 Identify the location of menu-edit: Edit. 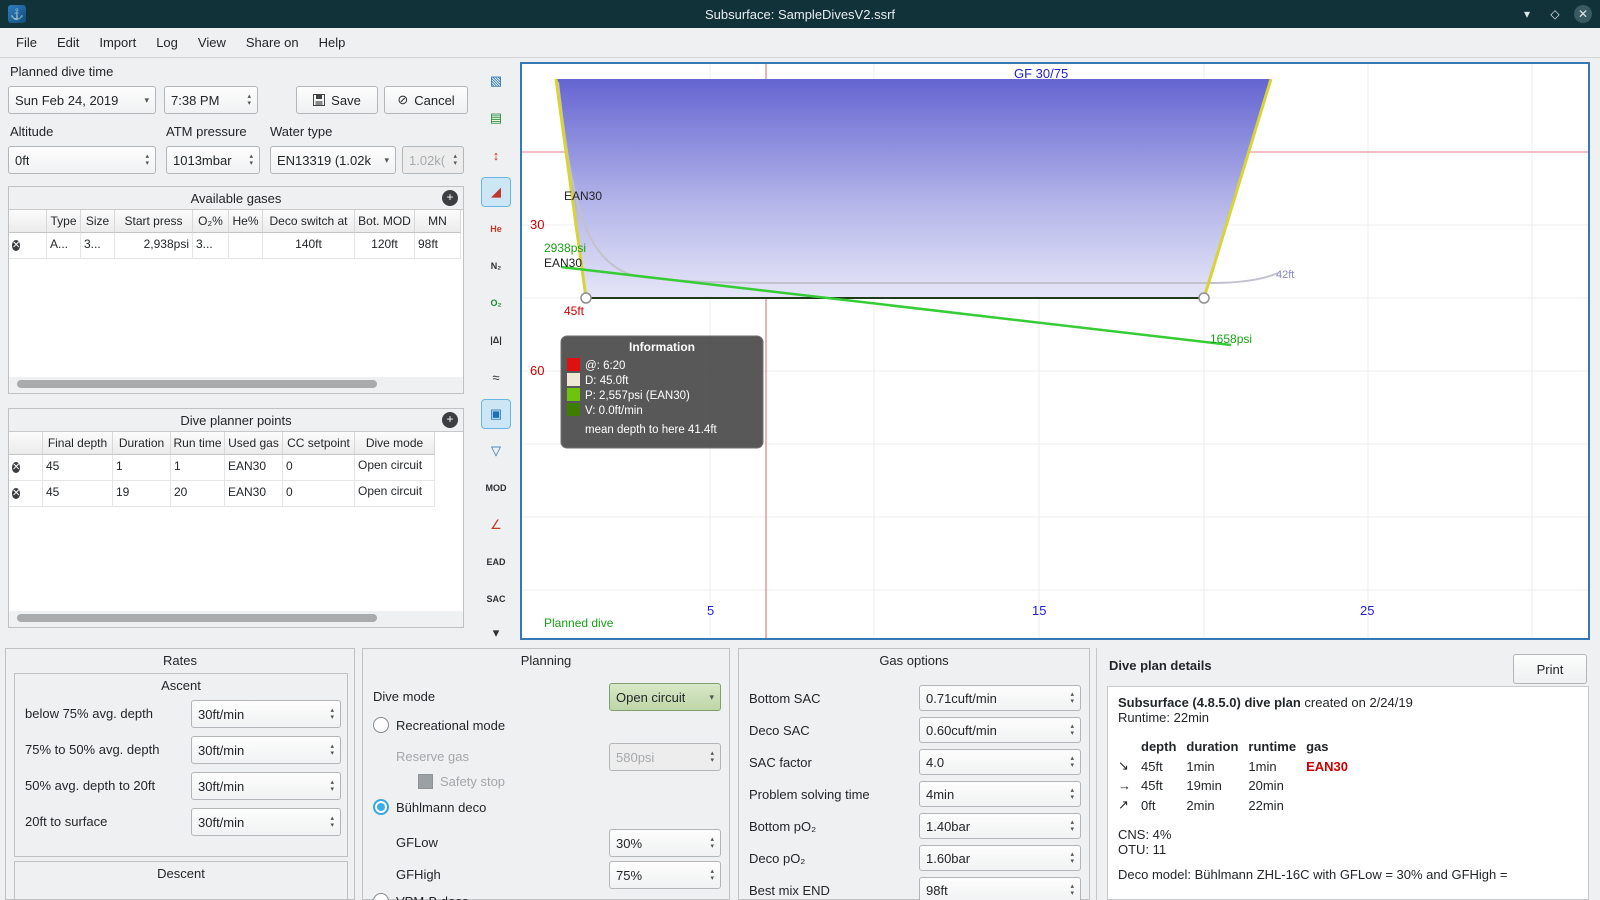
(68, 42).